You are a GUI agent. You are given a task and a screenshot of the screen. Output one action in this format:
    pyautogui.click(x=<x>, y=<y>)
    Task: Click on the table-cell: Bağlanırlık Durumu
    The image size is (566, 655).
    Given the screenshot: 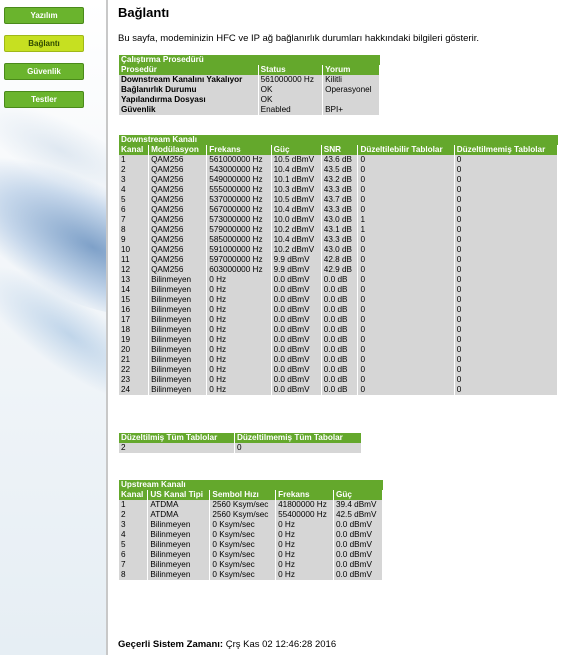 What is the action you would take?
    pyautogui.click(x=189, y=90)
    